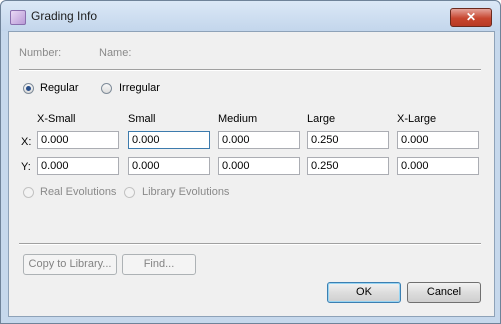 The width and height of the screenshot is (501, 324). I want to click on x-large-x-field: 0.000, so click(438, 140).